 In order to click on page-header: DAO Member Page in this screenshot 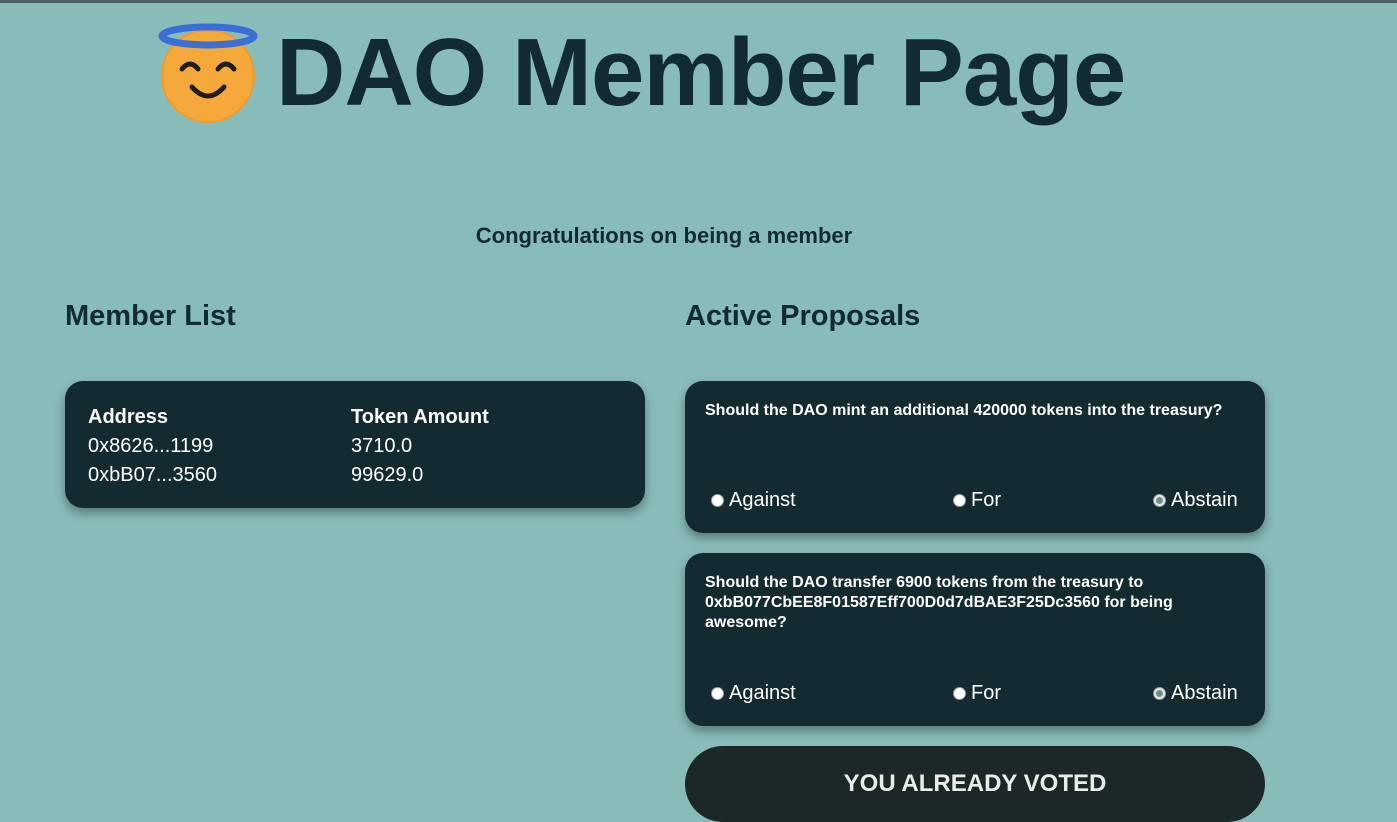, I will do `click(641, 73)`.